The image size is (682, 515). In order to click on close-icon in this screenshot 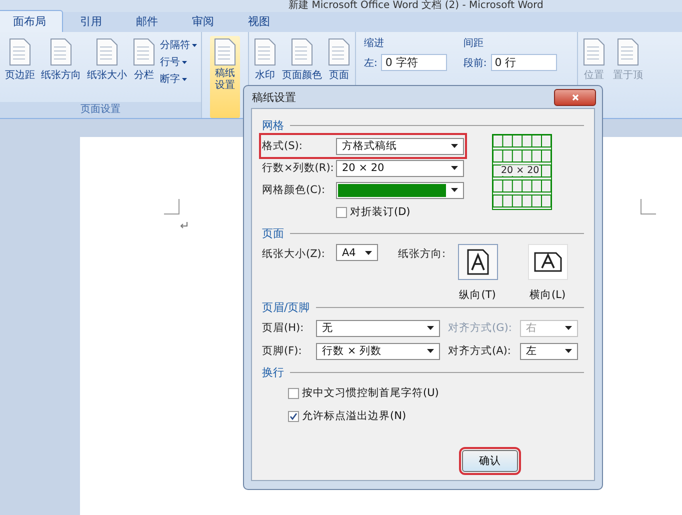, I will do `click(575, 97)`.